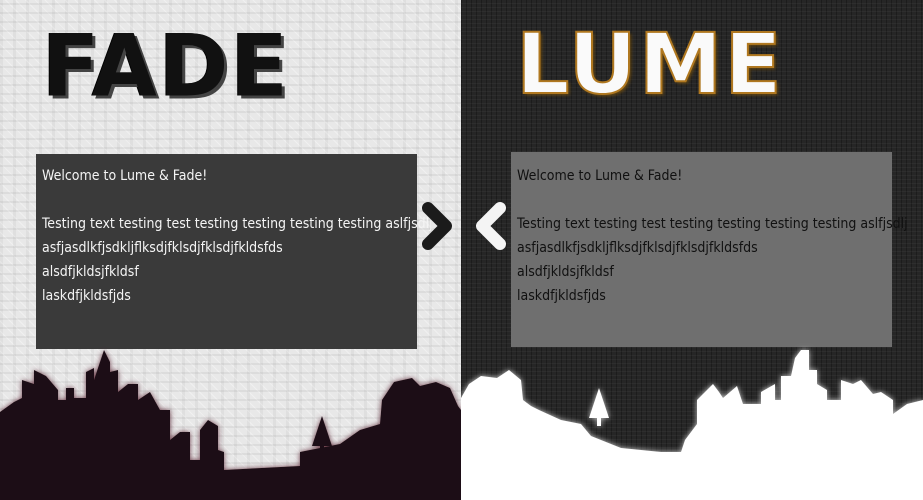  What do you see at coordinates (226, 200) in the screenshot?
I see `fade-spacer` at bounding box center [226, 200].